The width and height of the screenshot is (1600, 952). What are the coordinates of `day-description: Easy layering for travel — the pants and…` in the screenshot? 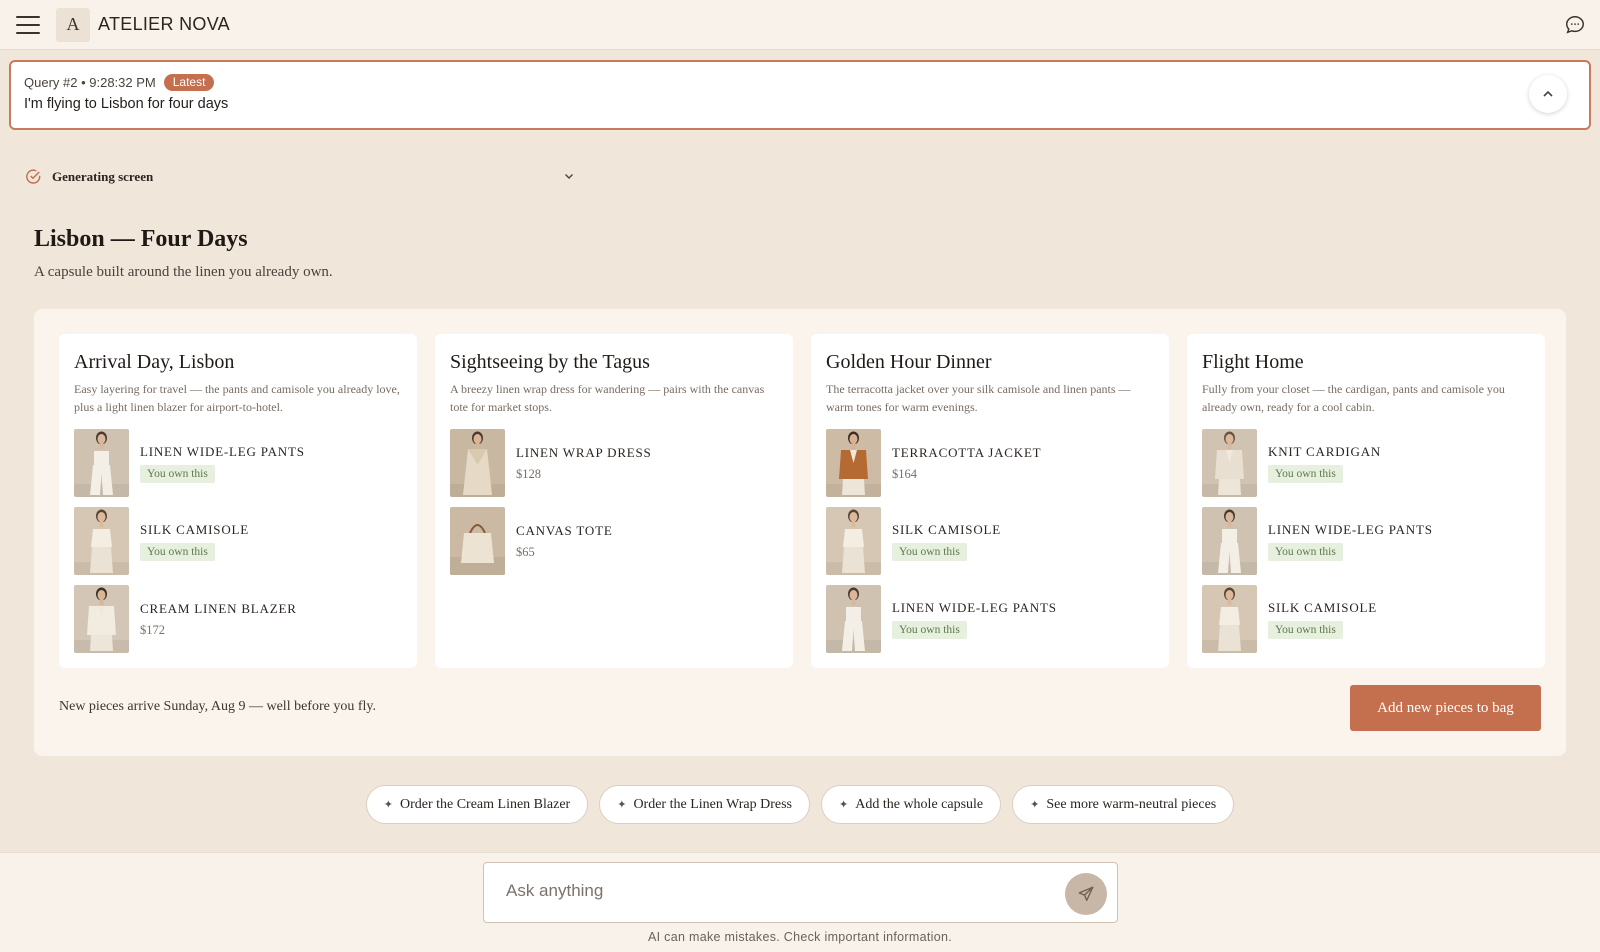 It's located at (237, 398).